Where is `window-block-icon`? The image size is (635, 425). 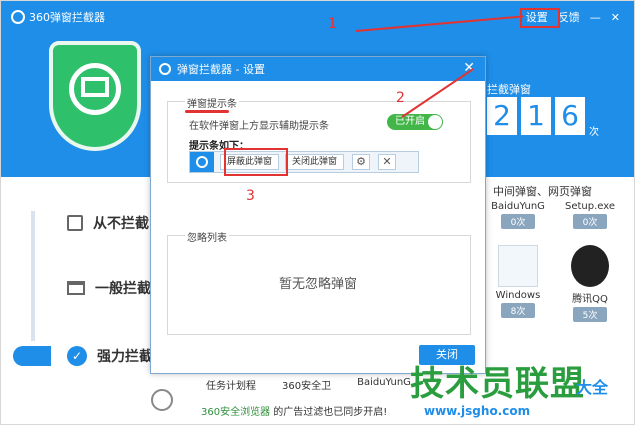
window-block-icon is located at coordinates (95, 87).